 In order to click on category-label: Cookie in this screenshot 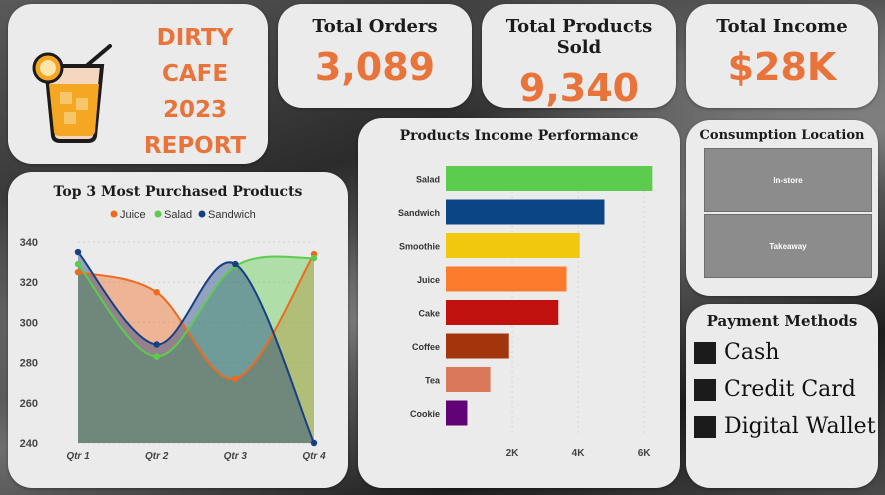, I will do `click(425, 414)`.